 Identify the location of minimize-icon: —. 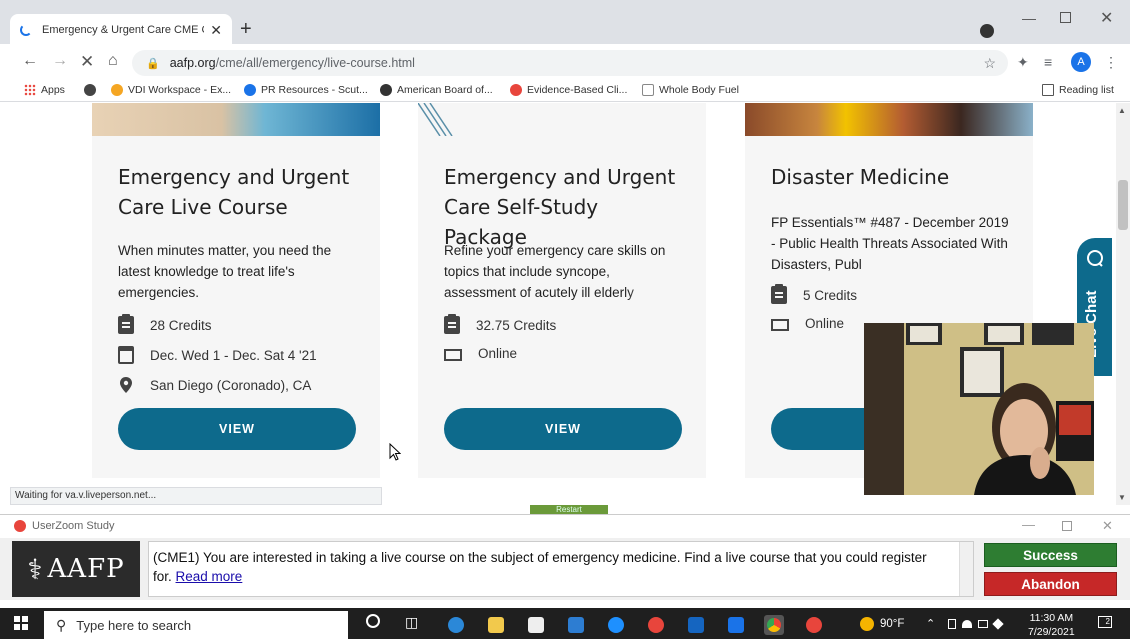
(1029, 18).